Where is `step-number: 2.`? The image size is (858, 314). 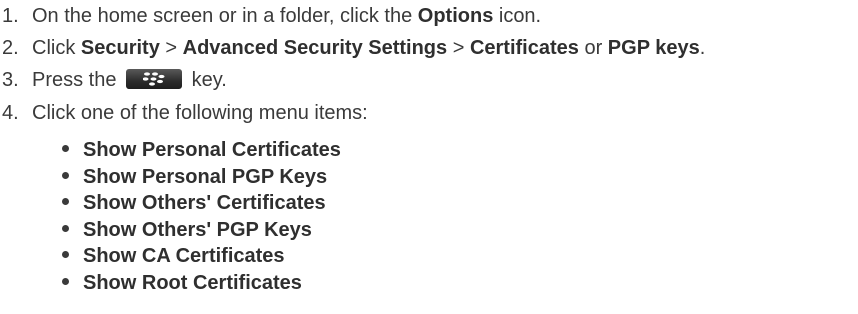 step-number: 2. is located at coordinates (10, 48).